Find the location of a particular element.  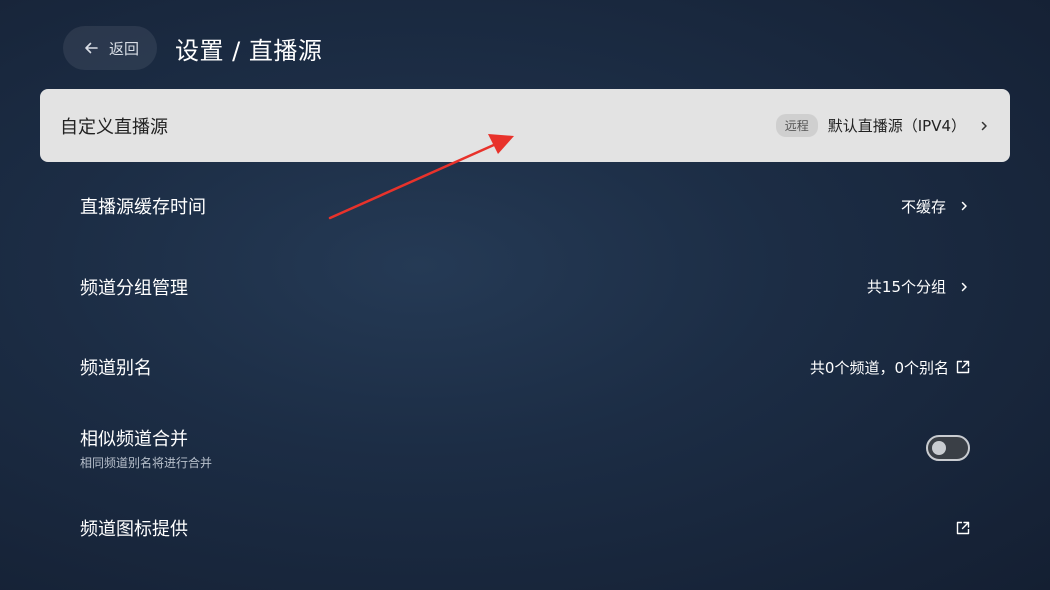

setting-value-area: 共0个频道，0个别名 is located at coordinates (890, 367).